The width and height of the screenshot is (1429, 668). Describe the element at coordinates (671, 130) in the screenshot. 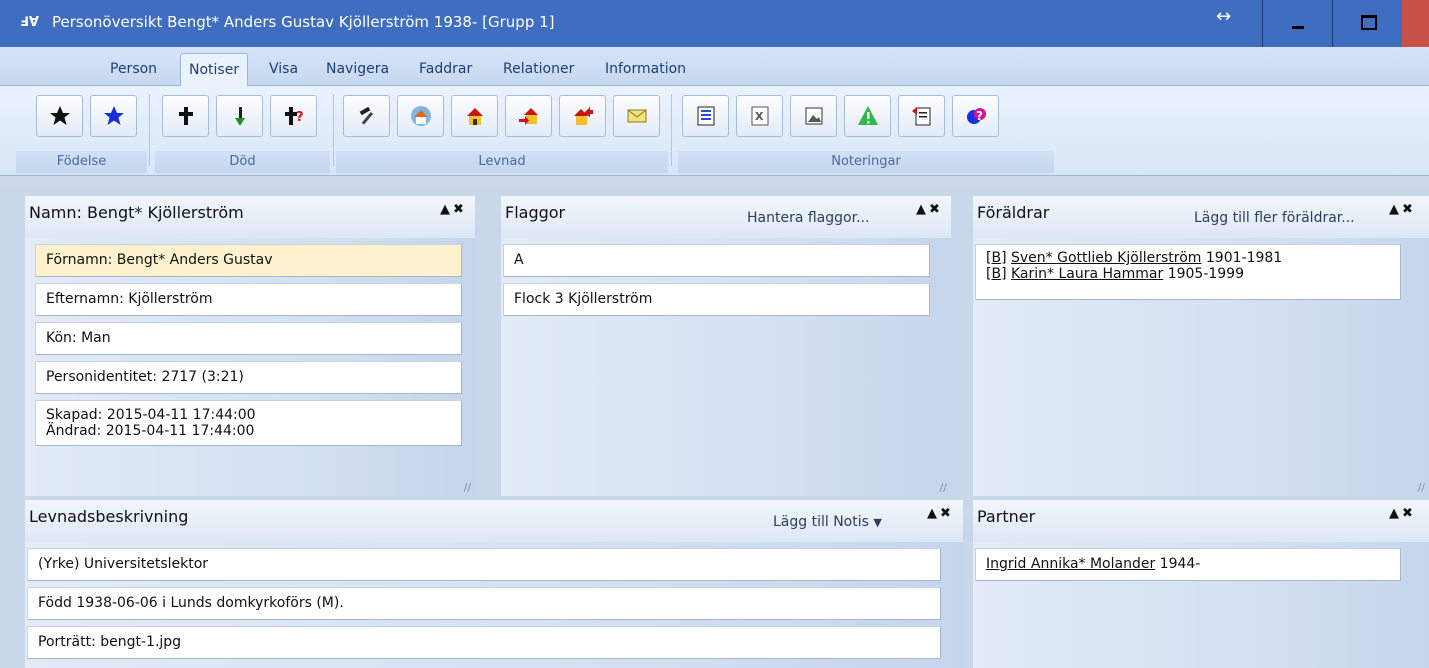

I see `ribbon-separator` at that location.